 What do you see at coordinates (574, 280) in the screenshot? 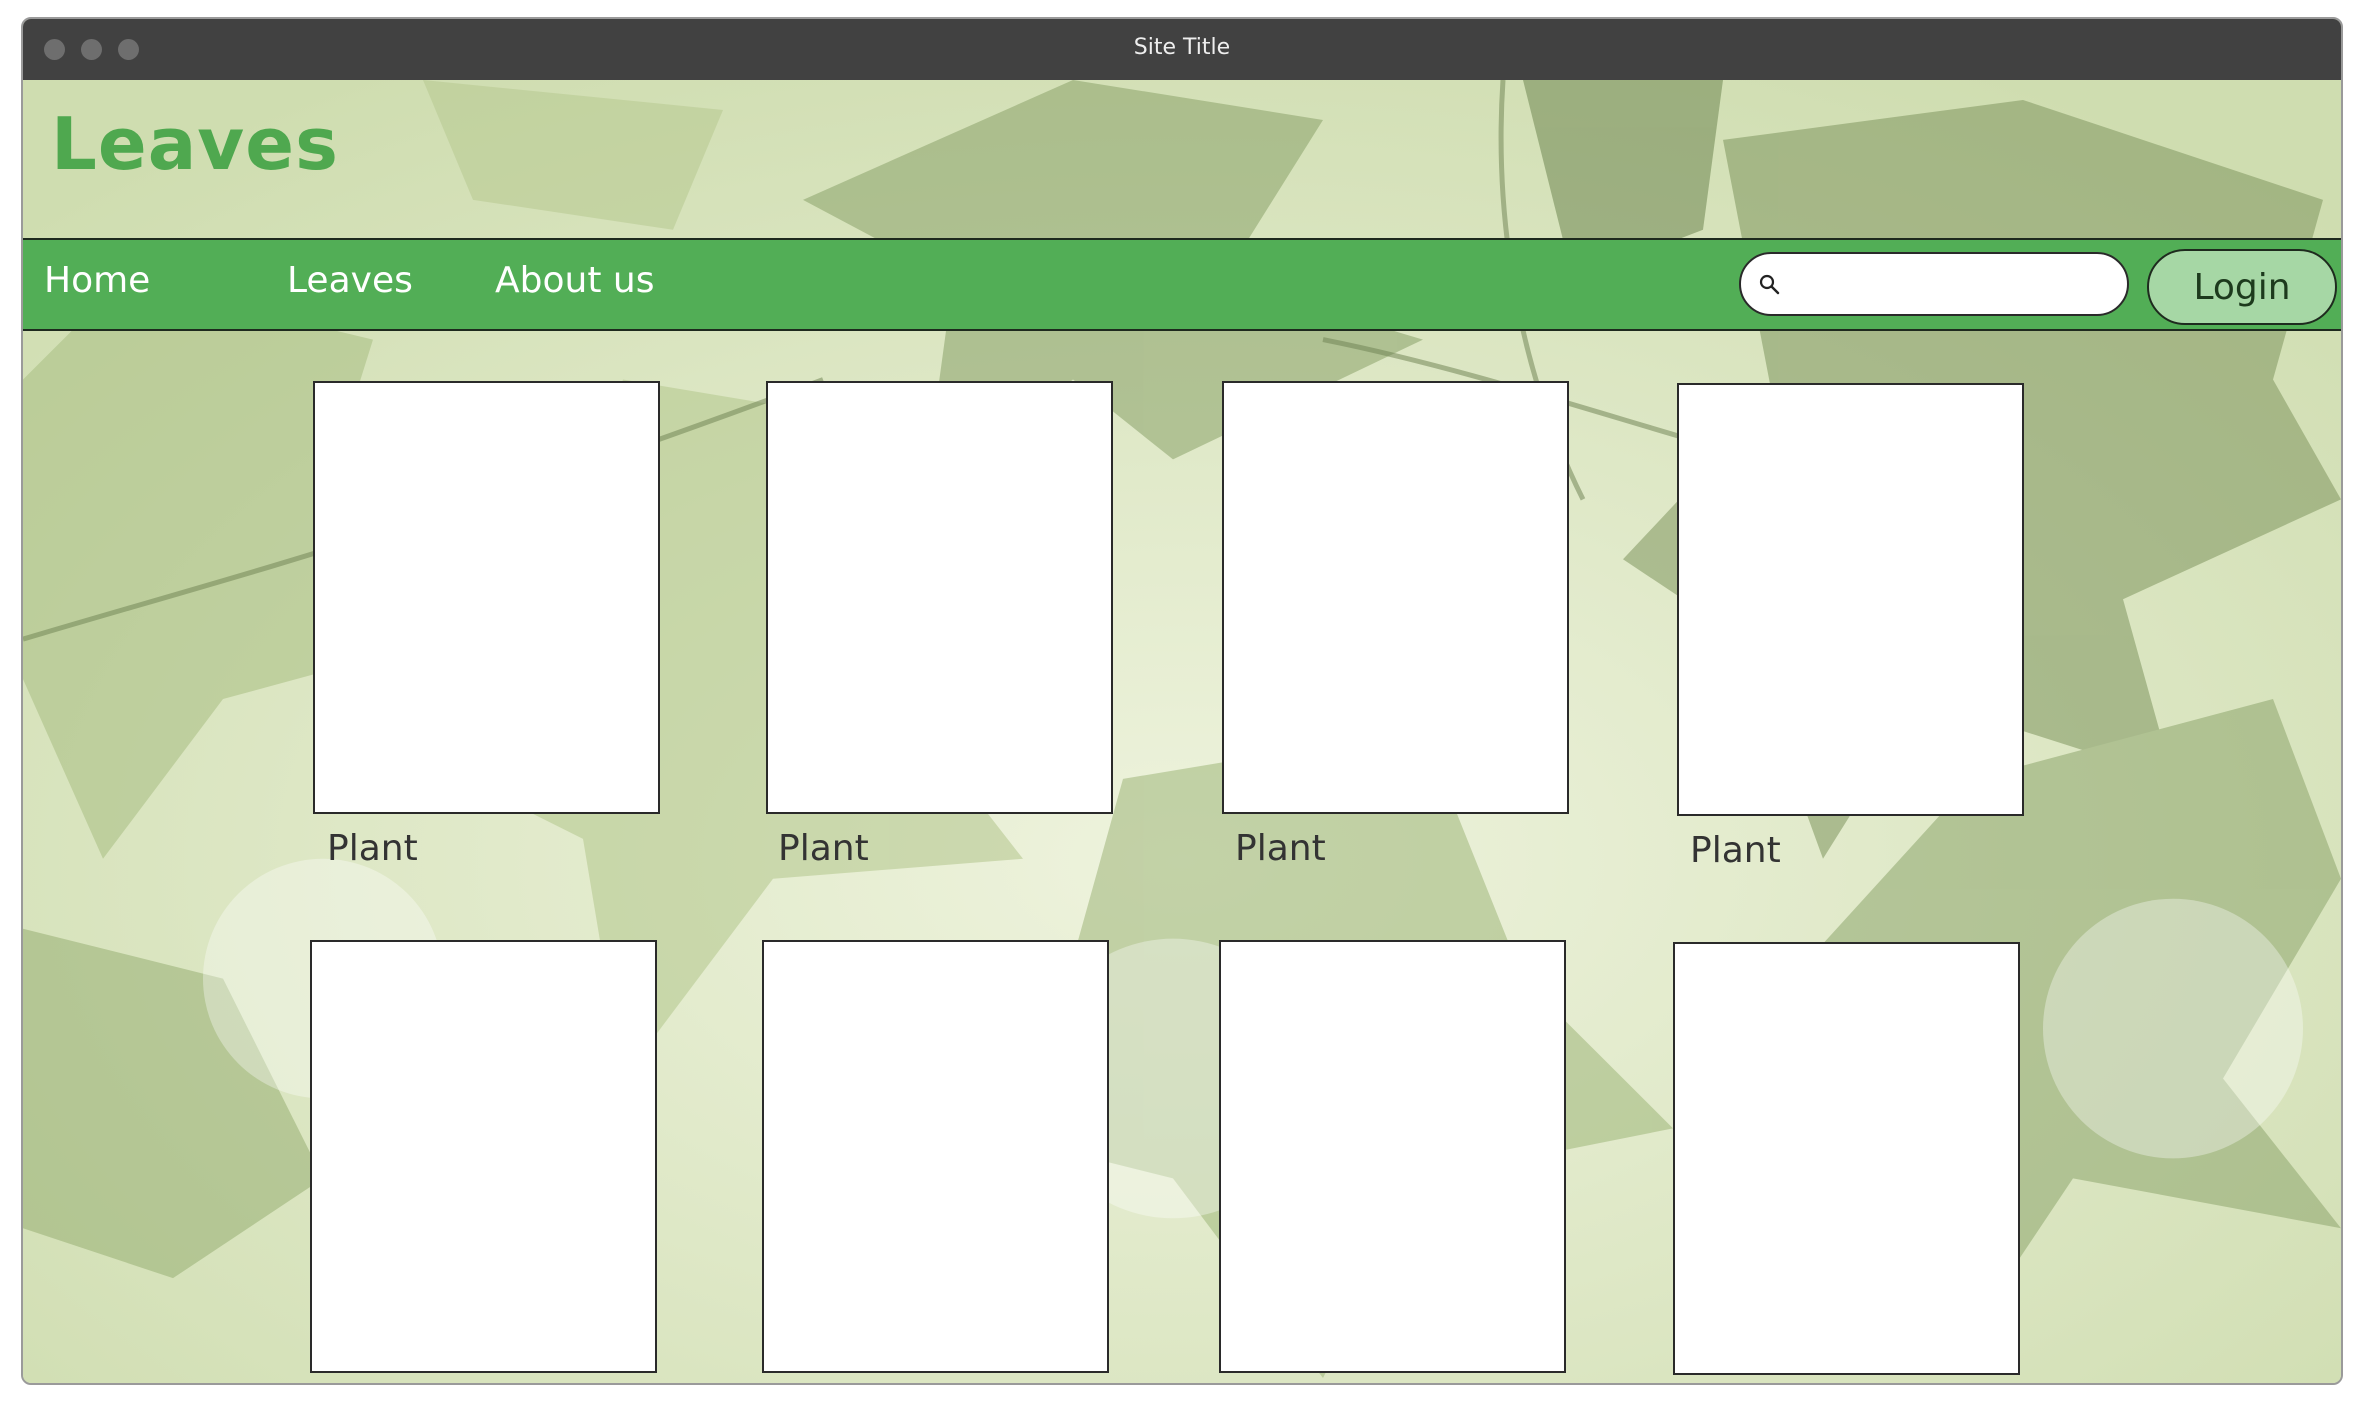
I see `nav-about-us: About us` at bounding box center [574, 280].